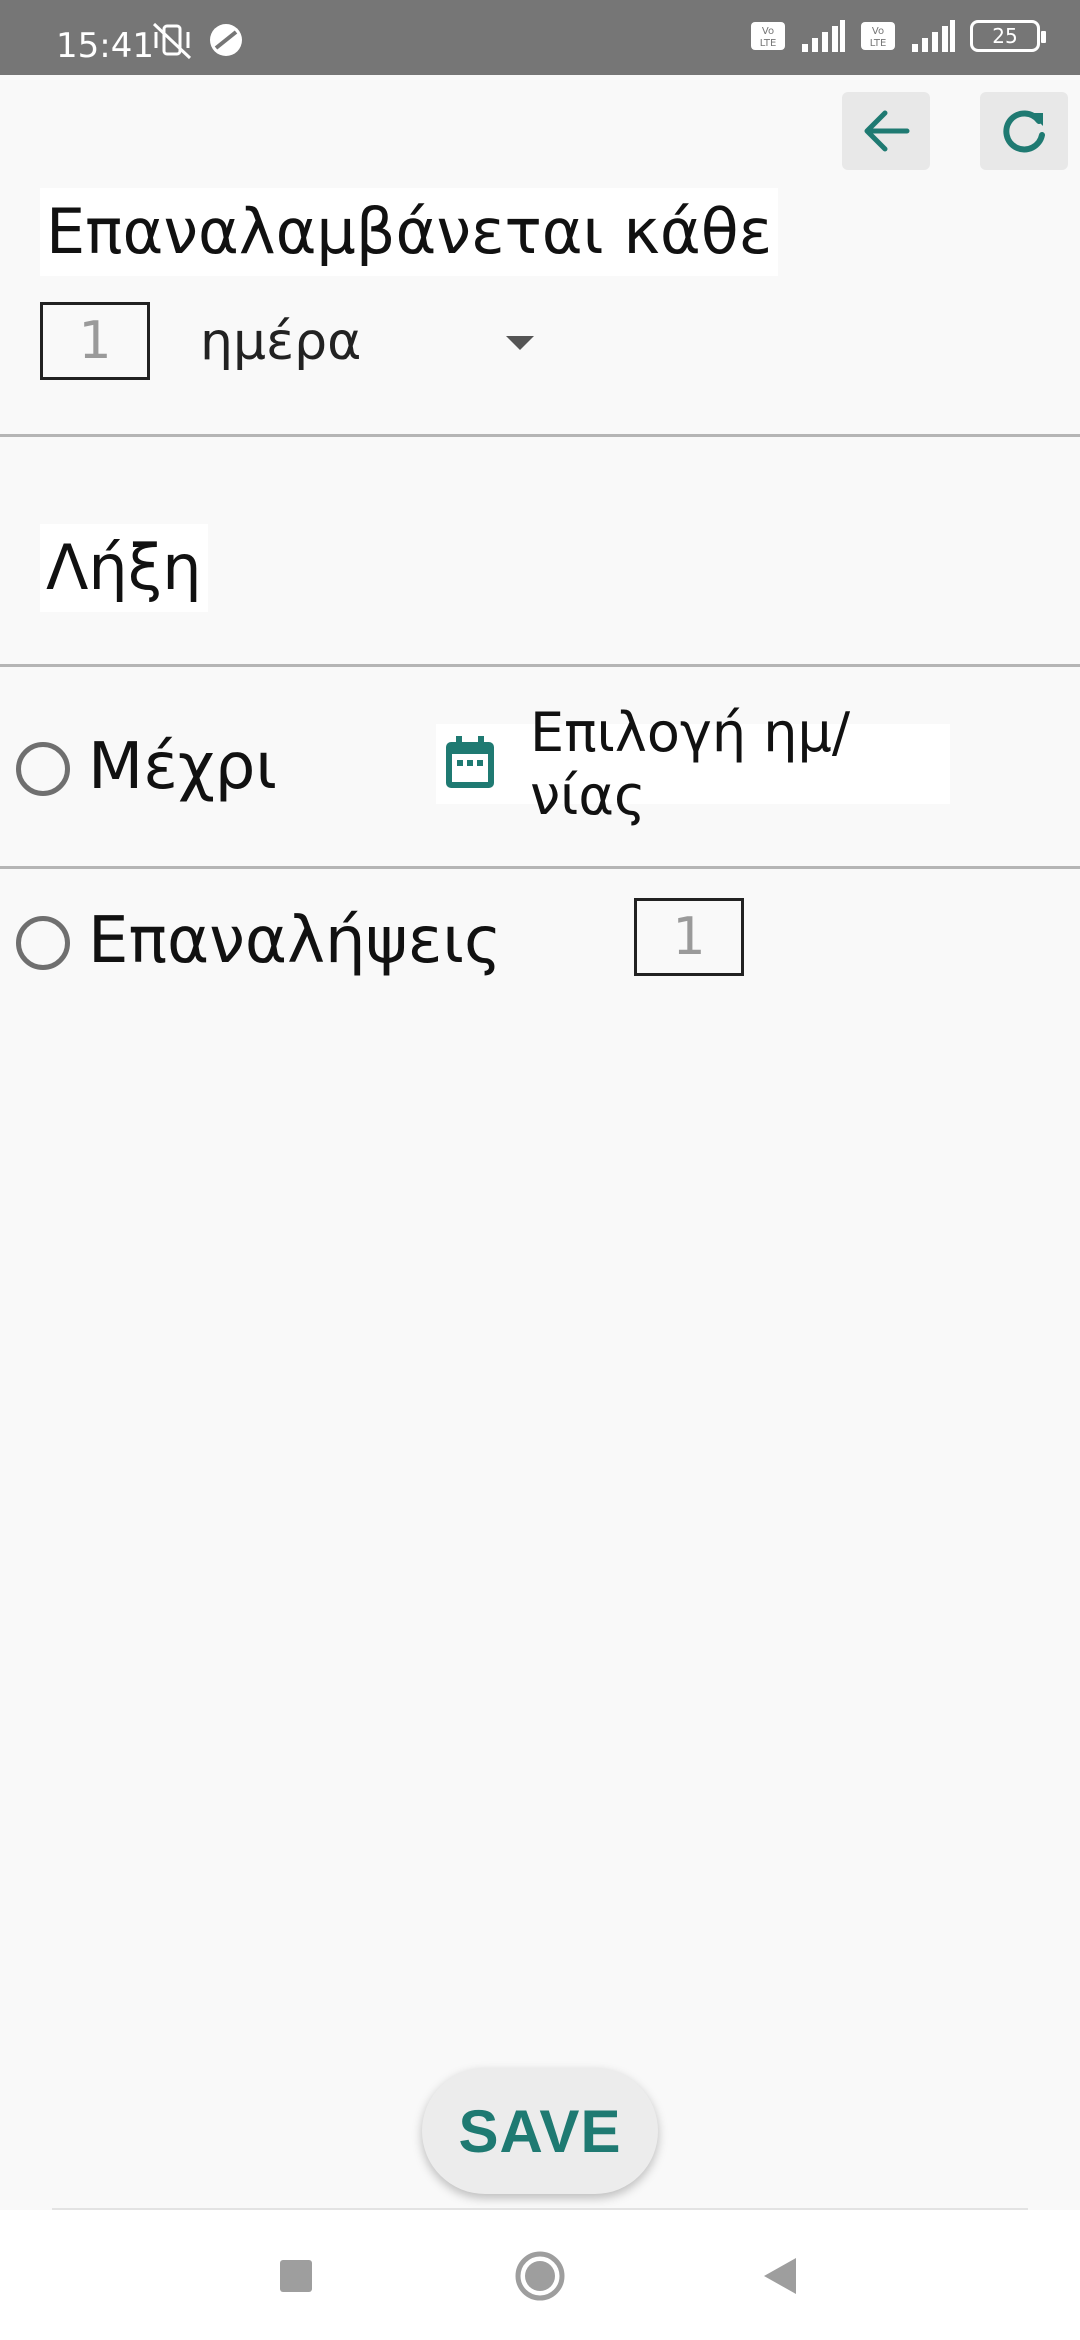 The height and width of the screenshot is (2340, 1080). I want to click on status-bar: 15:41 Vo LTE Vo LTE 25, so click(540, 37).